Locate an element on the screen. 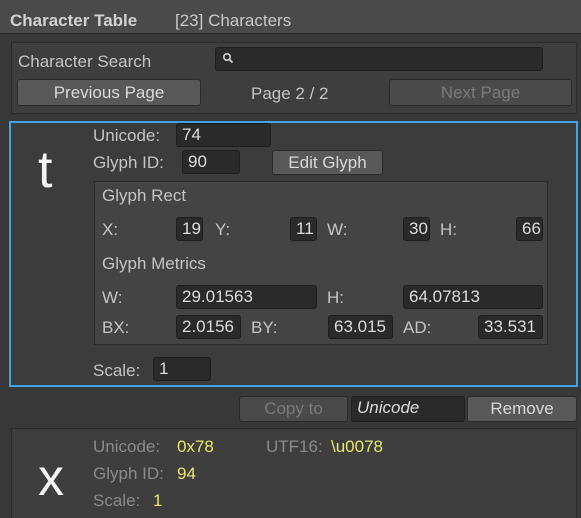  next-glyph-id-label: Glyph ID: is located at coordinates (128, 473).